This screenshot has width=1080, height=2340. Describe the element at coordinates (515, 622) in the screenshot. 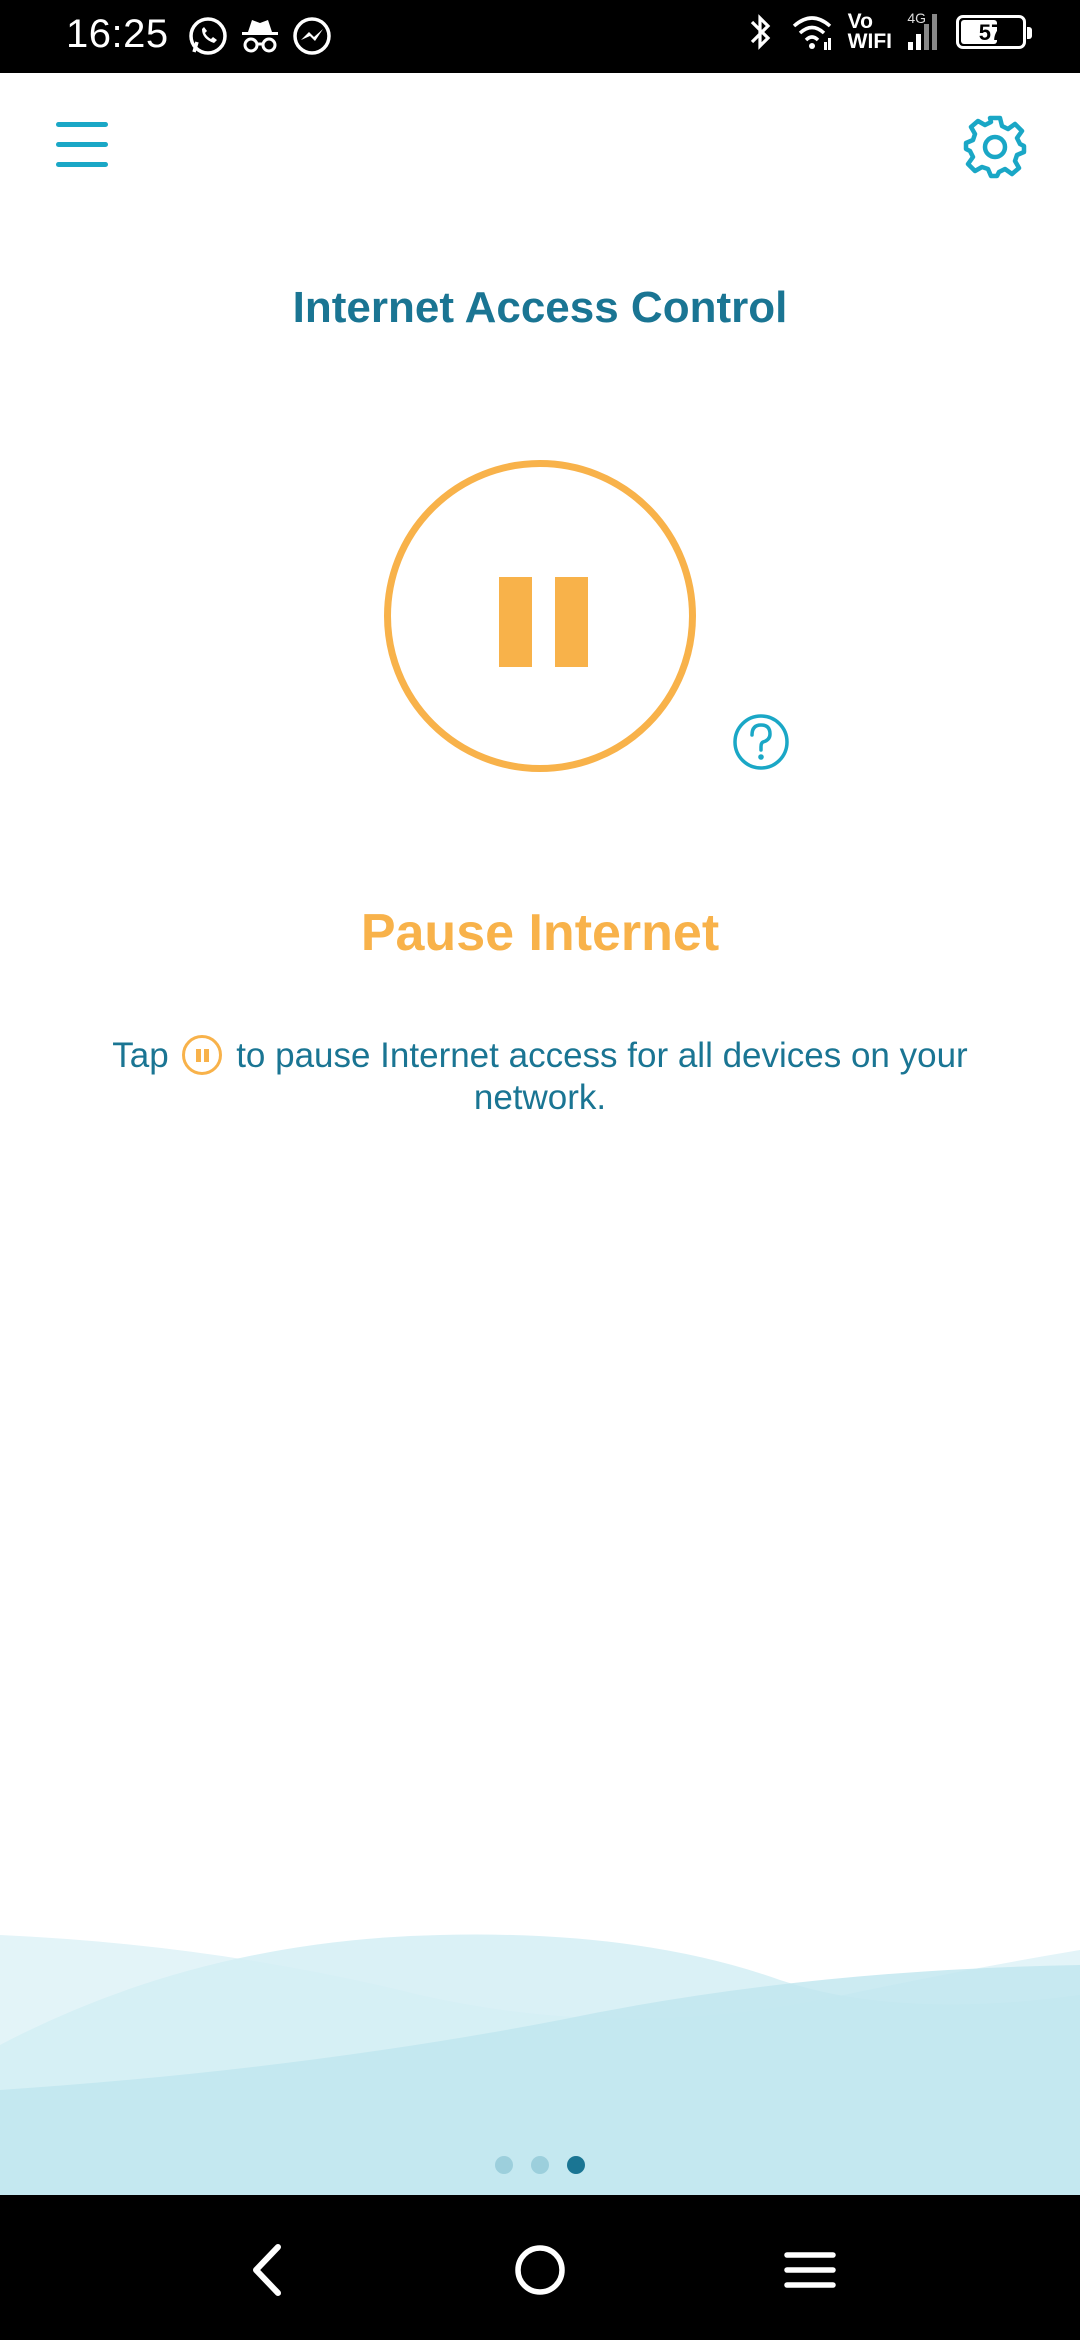

I see `pause-icon-bar-left` at that location.